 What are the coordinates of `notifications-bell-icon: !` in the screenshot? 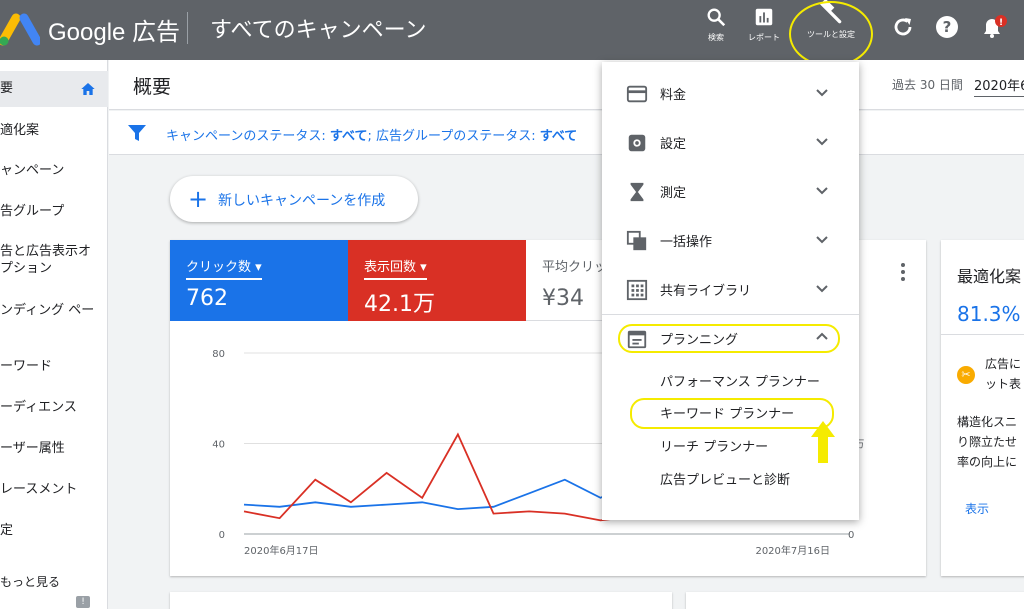 It's located at (994, 27).